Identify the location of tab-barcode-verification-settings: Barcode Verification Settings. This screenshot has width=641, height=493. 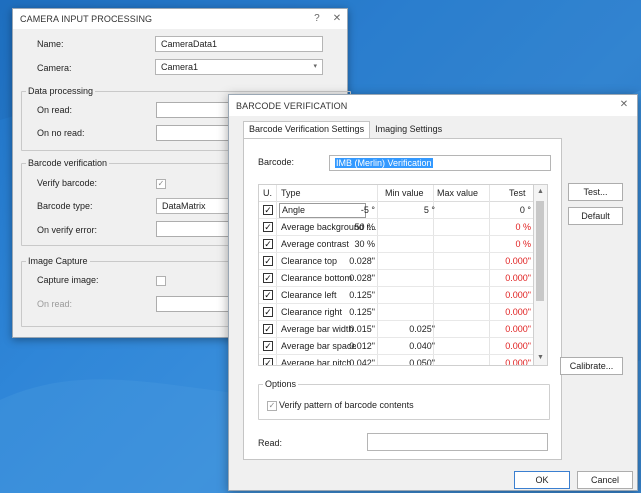
(307, 130).